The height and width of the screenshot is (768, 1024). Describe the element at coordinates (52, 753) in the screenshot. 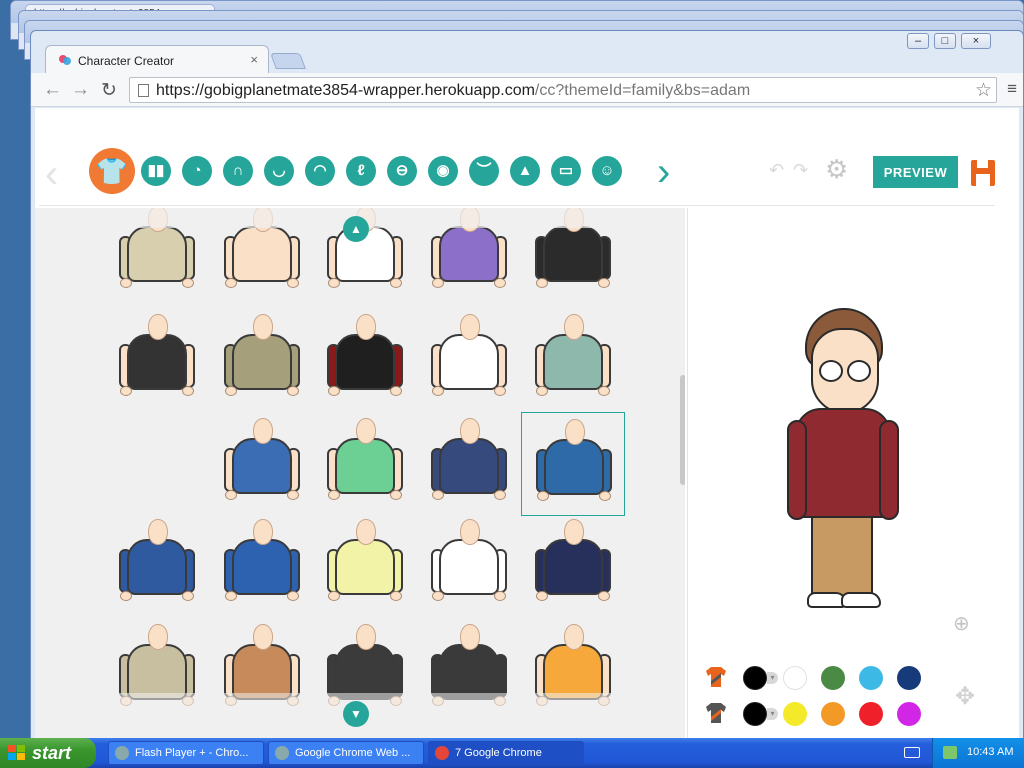

I see `start-label: start` at that location.